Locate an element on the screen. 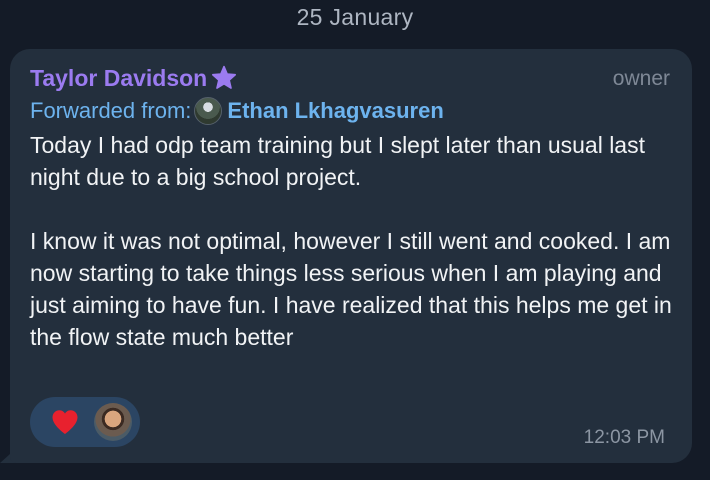 Image resolution: width=710 pixels, height=480 pixels. message-time: 12:03 PM is located at coordinates (624, 437).